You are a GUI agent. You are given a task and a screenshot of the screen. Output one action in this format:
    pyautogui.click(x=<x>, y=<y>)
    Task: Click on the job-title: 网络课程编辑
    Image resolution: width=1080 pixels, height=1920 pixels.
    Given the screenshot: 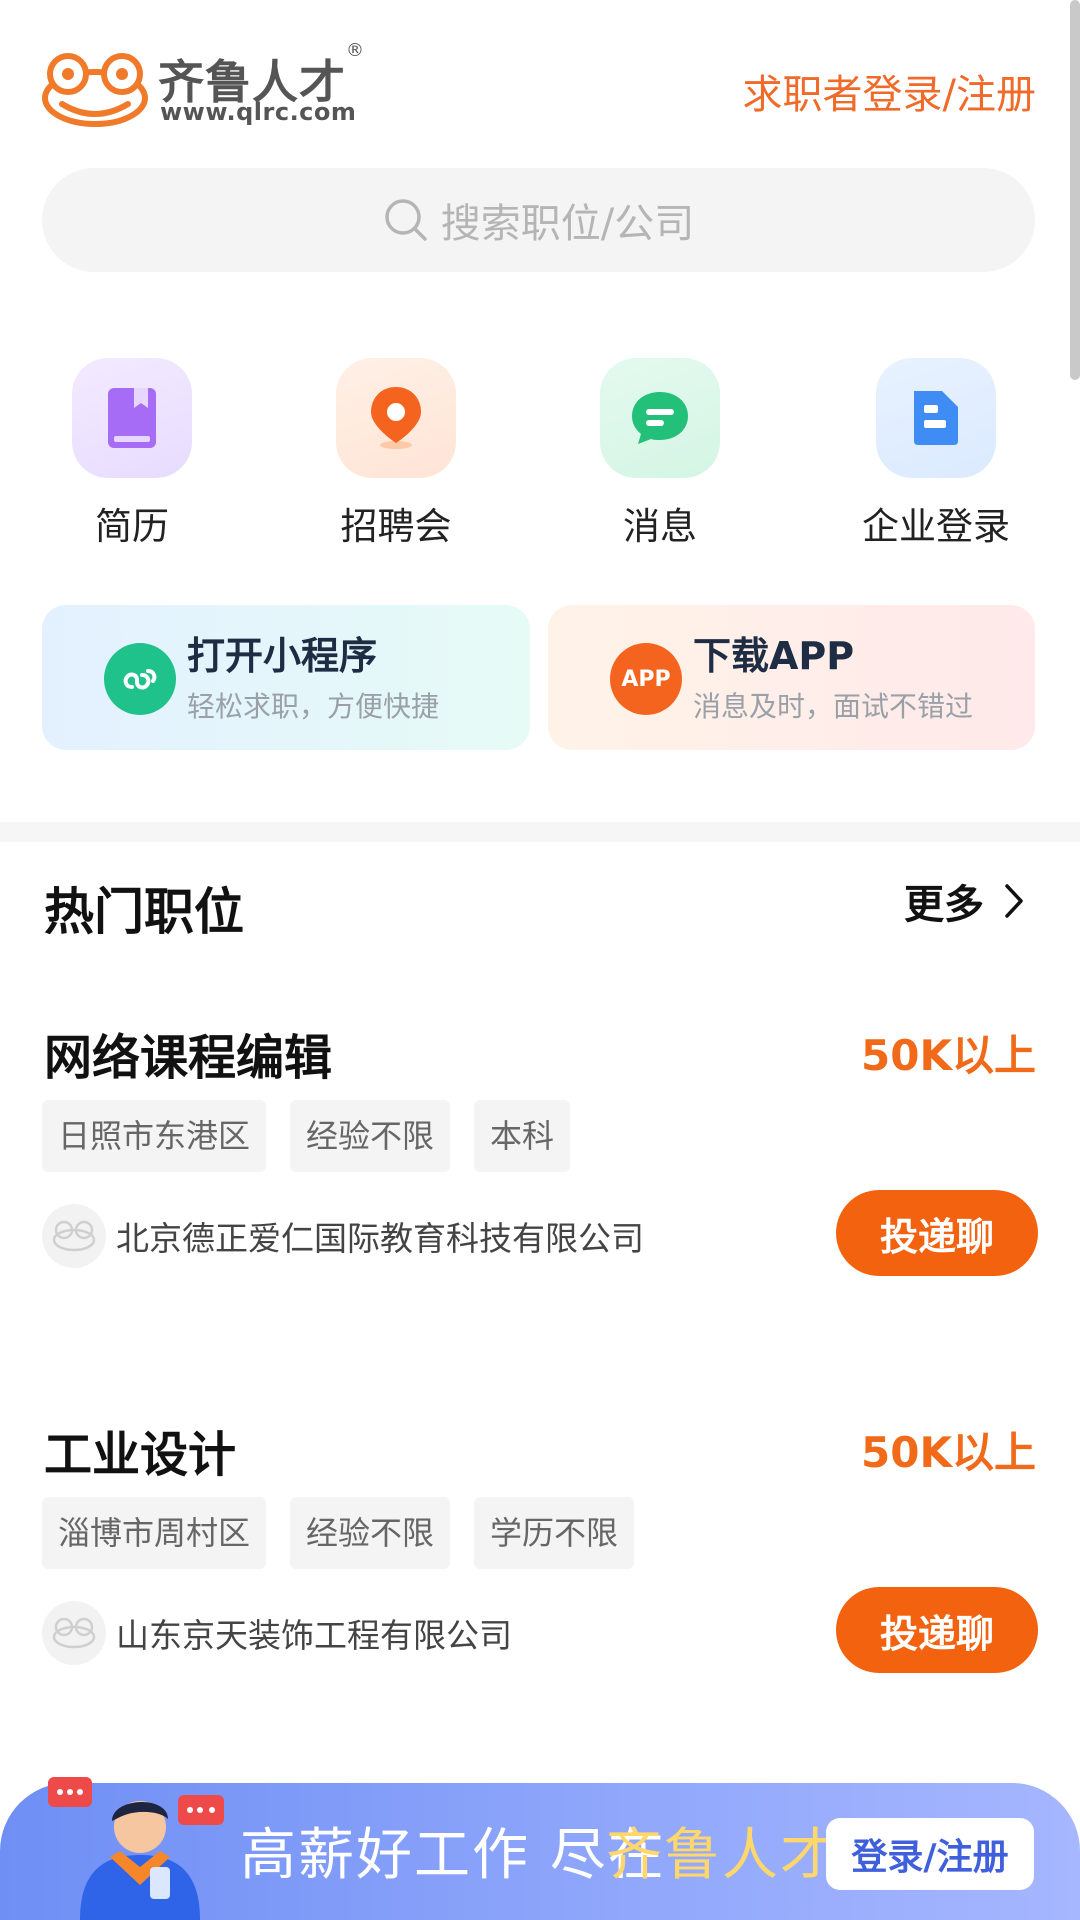 What is the action you would take?
    pyautogui.click(x=188, y=1058)
    